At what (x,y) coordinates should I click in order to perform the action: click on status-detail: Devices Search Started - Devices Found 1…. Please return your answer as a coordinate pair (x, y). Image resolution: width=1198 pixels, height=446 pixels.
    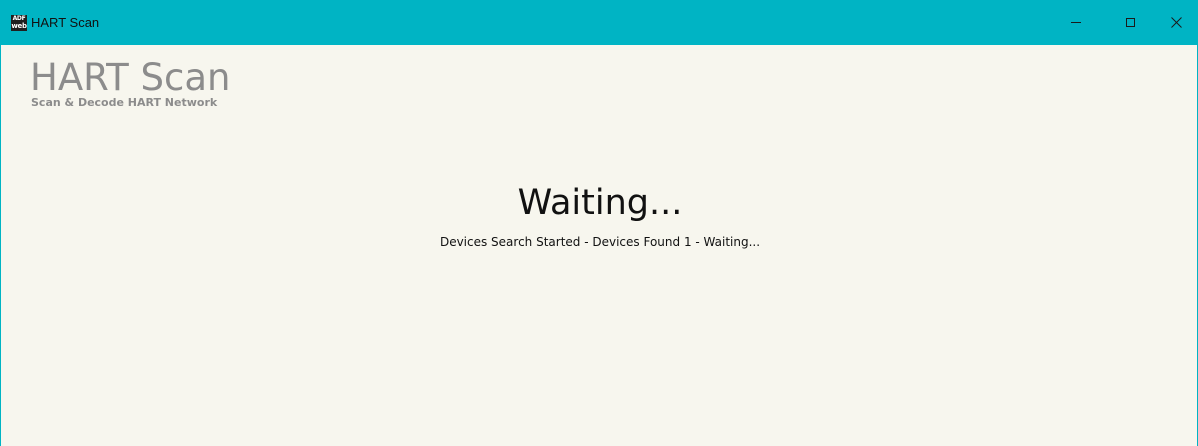
    Looking at the image, I should click on (600, 242).